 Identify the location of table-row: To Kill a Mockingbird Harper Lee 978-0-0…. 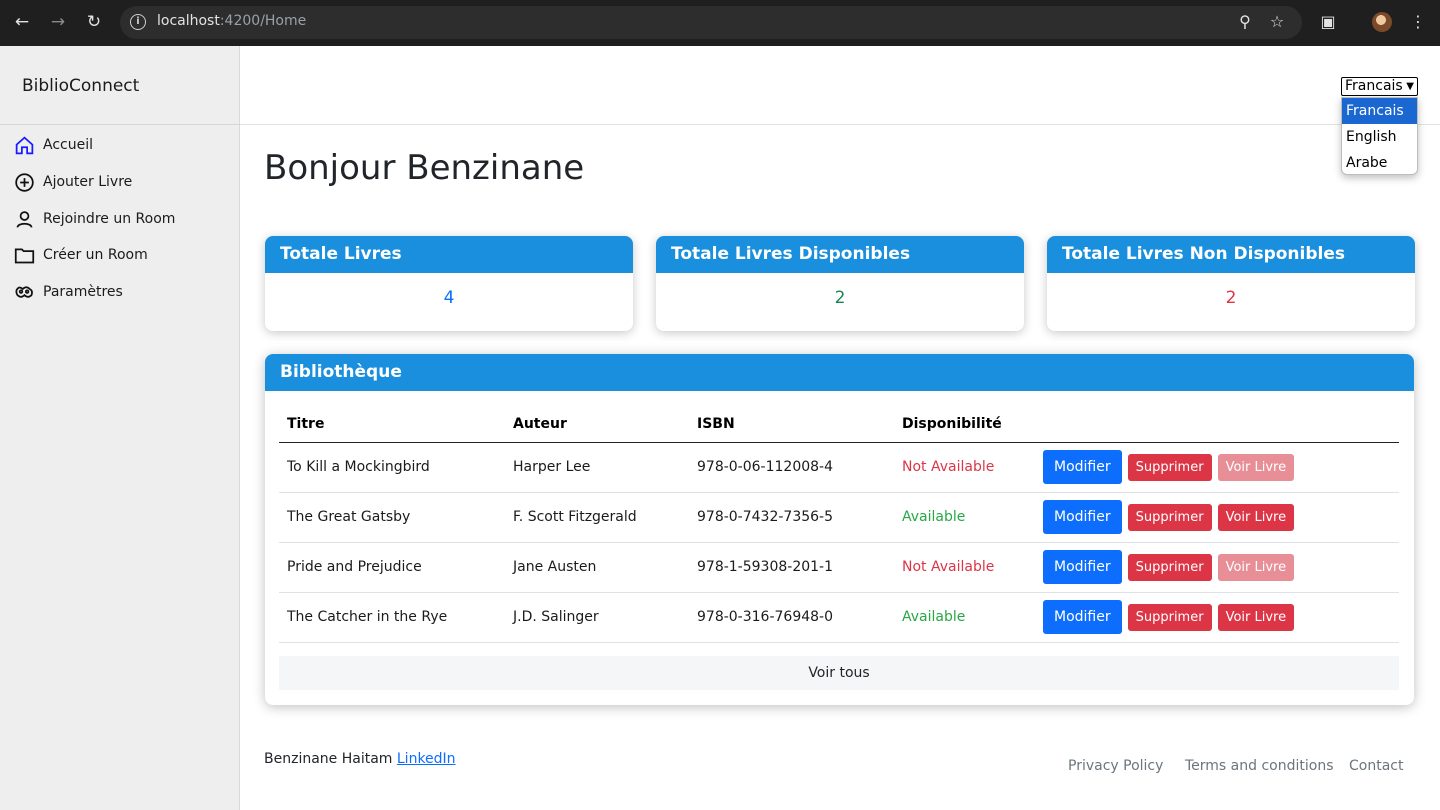
(839, 467).